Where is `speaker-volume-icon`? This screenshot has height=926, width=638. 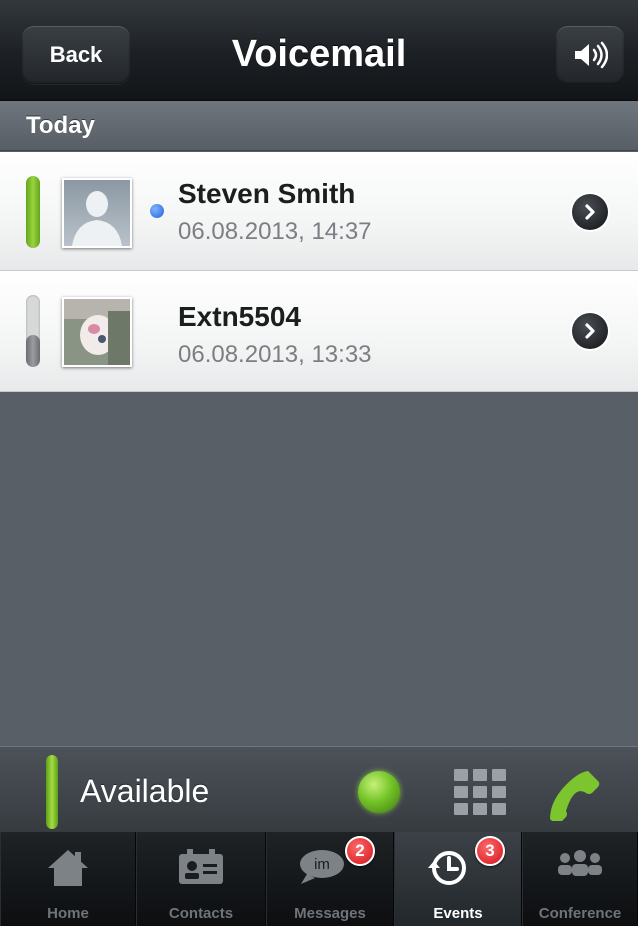 speaker-volume-icon is located at coordinates (591, 55).